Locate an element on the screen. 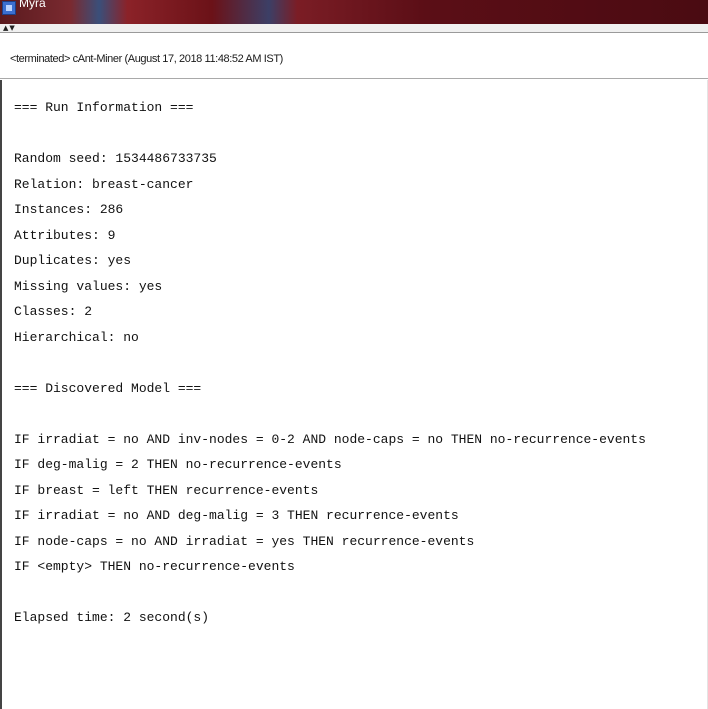 This screenshot has height=709, width=708. view-controls-strip: ▲▼ is located at coordinates (354, 28).